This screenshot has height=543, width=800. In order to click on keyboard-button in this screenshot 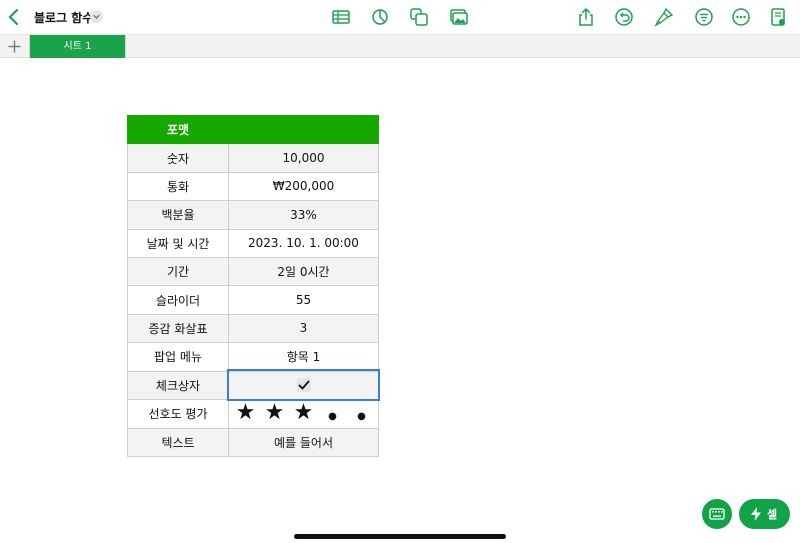, I will do `click(717, 514)`.